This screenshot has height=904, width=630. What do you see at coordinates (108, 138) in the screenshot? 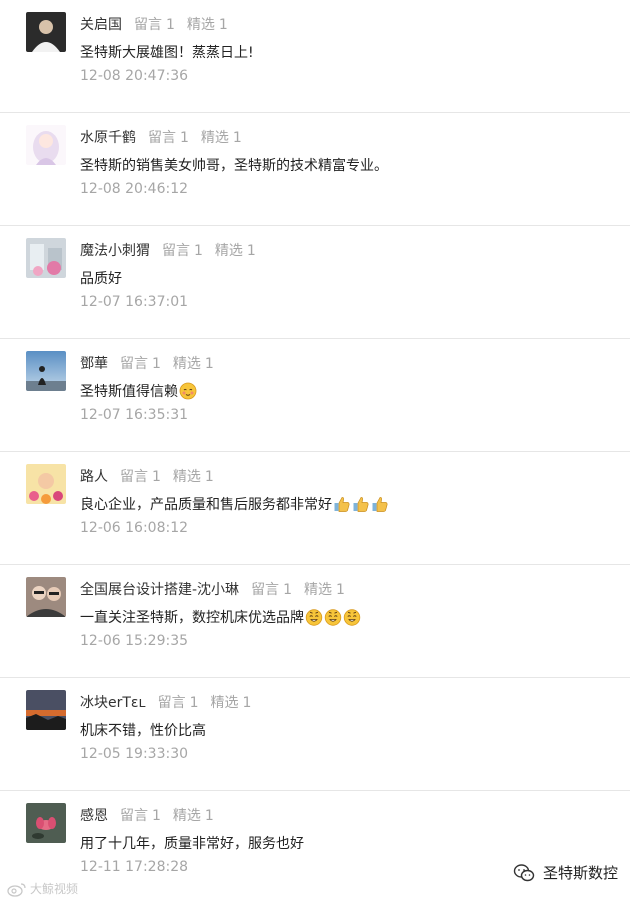
I see `nickname: 水原千鹤` at bounding box center [108, 138].